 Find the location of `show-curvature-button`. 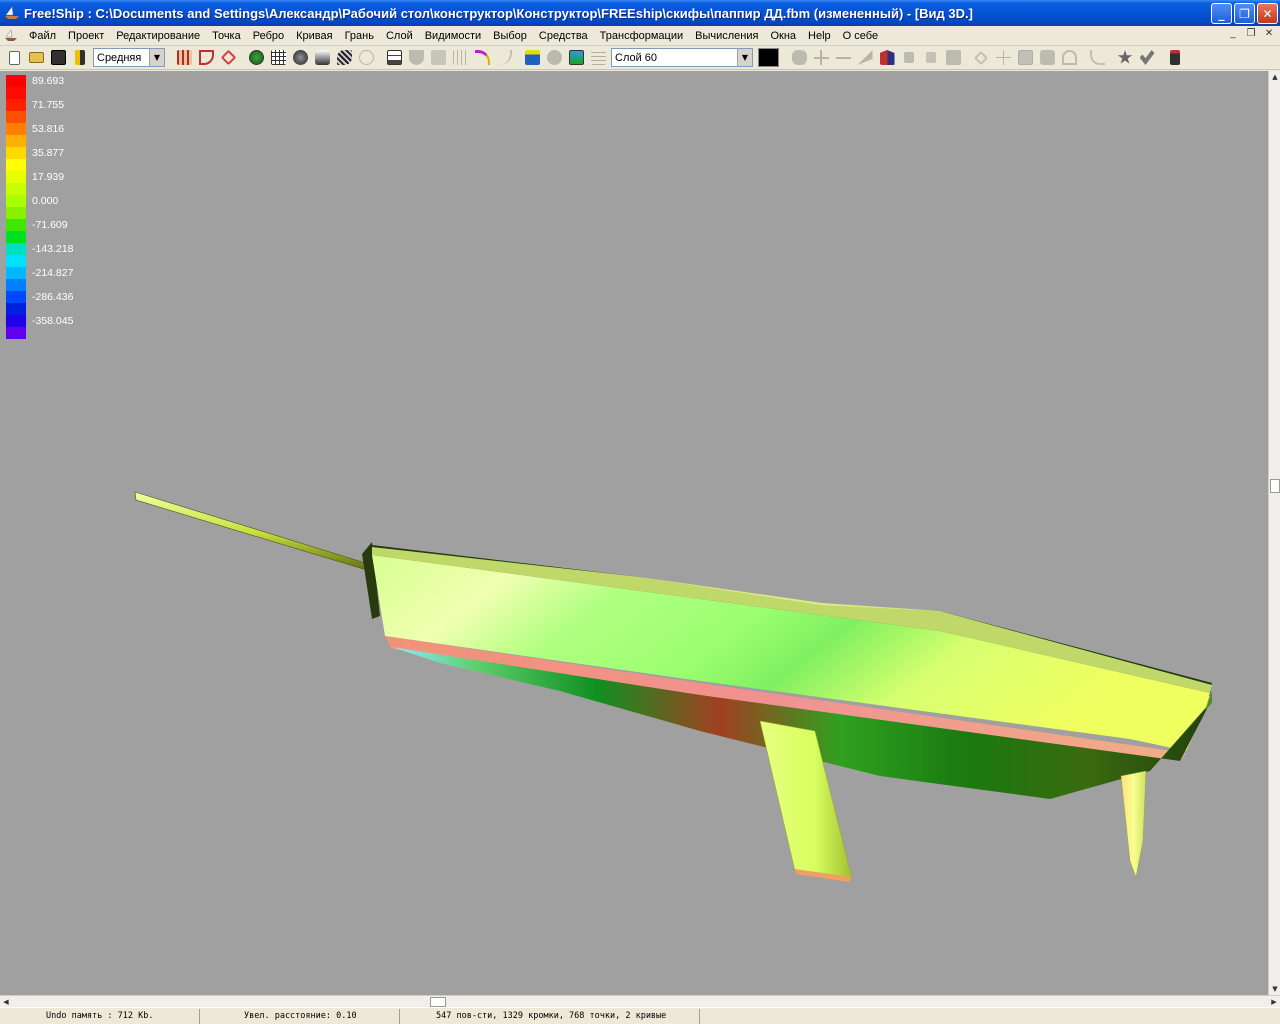

show-curvature-button is located at coordinates (206, 58).